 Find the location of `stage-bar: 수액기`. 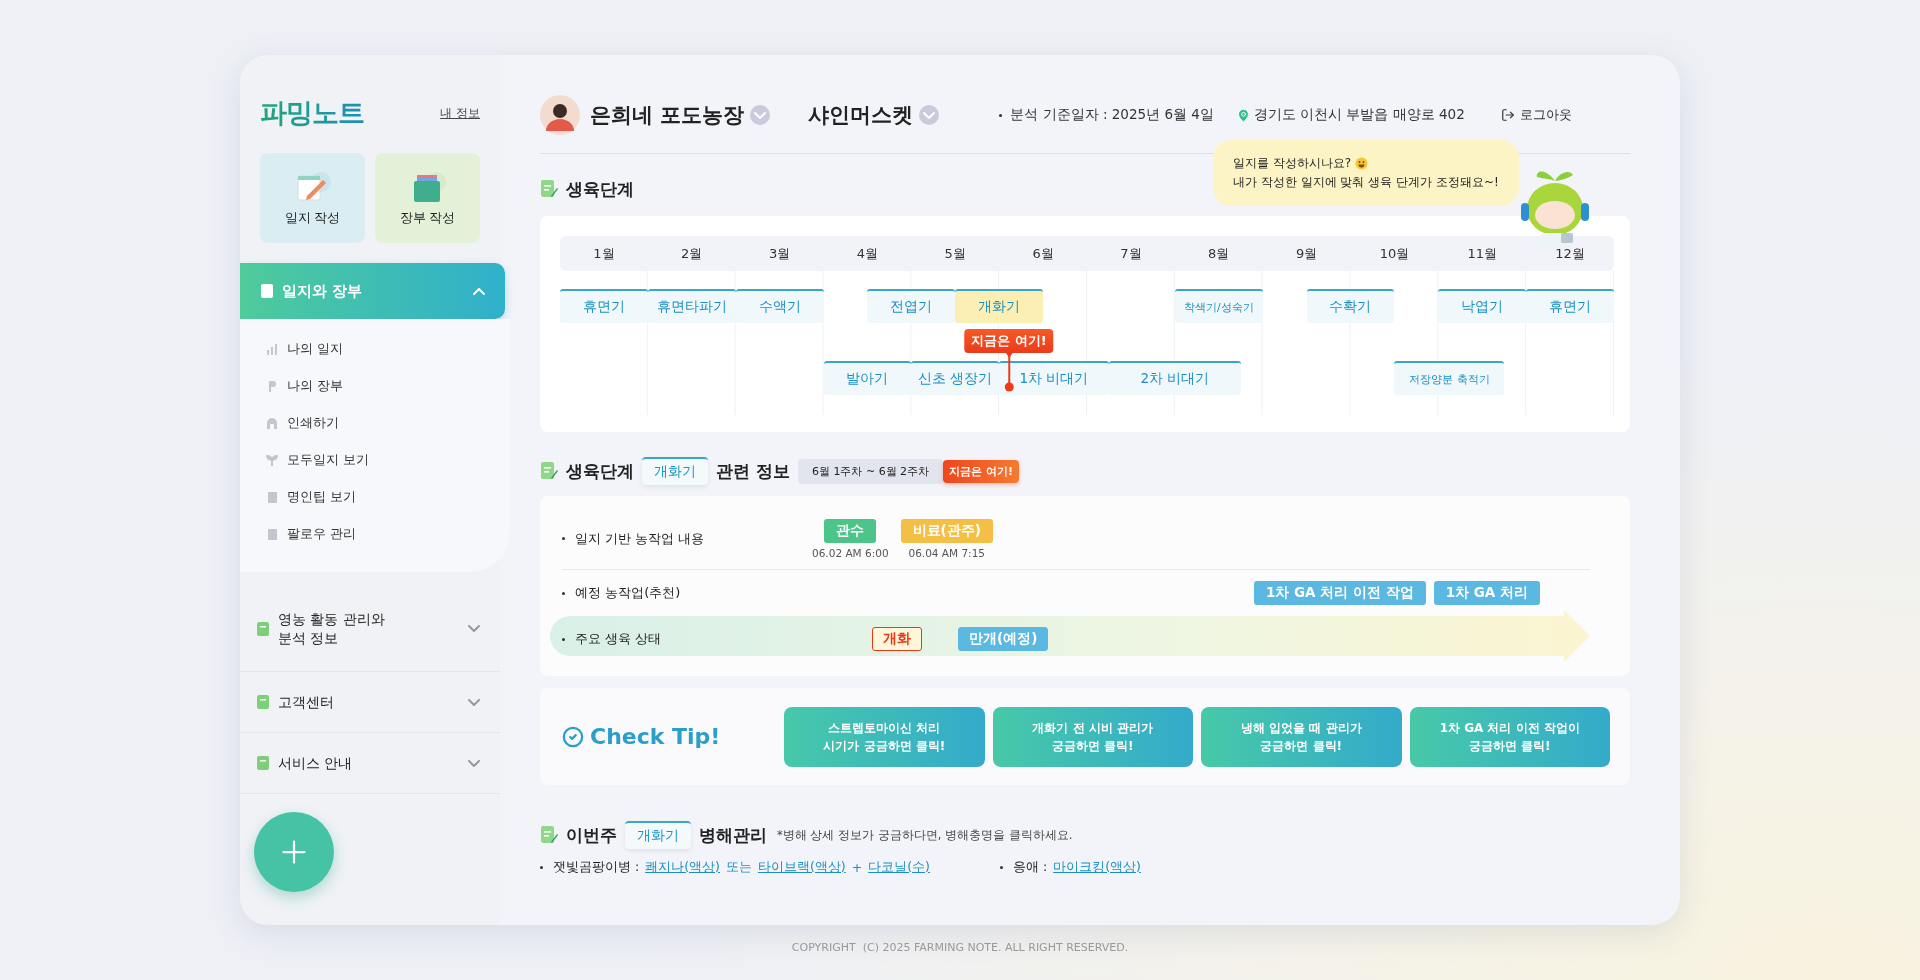

stage-bar: 수액기 is located at coordinates (779, 306).